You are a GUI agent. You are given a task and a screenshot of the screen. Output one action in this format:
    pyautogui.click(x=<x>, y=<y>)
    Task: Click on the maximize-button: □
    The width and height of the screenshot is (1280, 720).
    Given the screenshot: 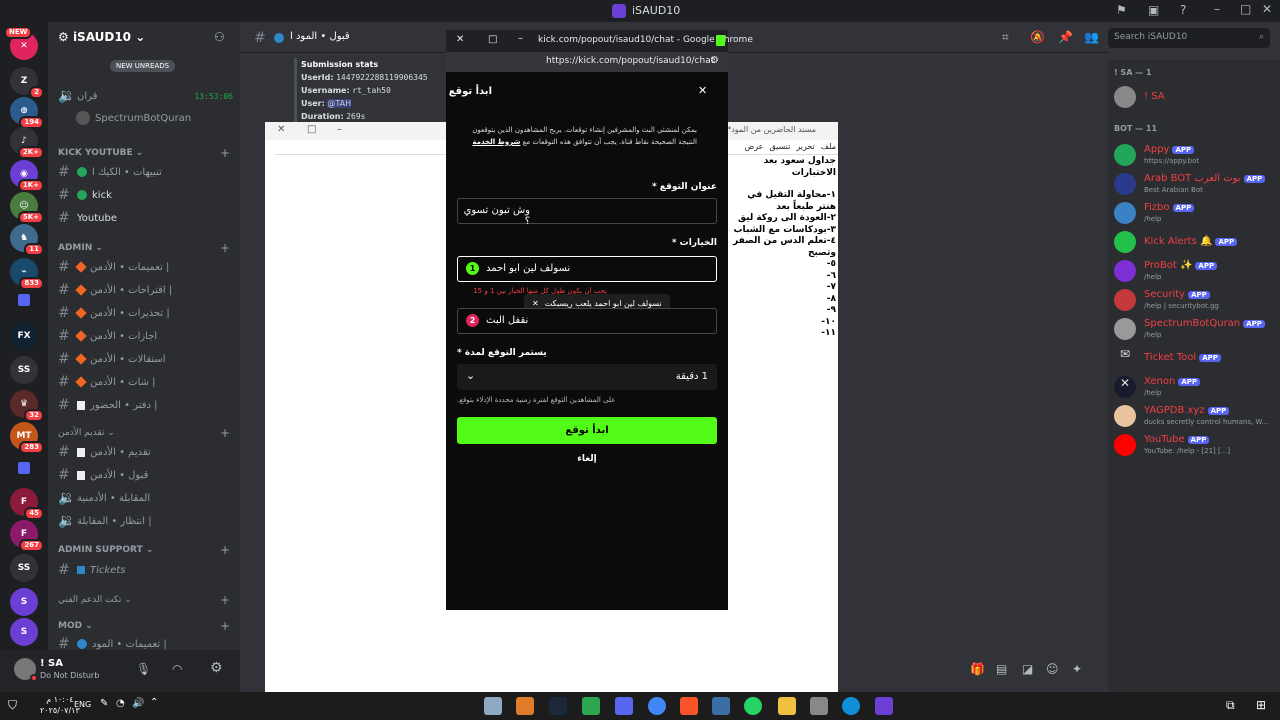 What is the action you would take?
    pyautogui.click(x=1245, y=9)
    